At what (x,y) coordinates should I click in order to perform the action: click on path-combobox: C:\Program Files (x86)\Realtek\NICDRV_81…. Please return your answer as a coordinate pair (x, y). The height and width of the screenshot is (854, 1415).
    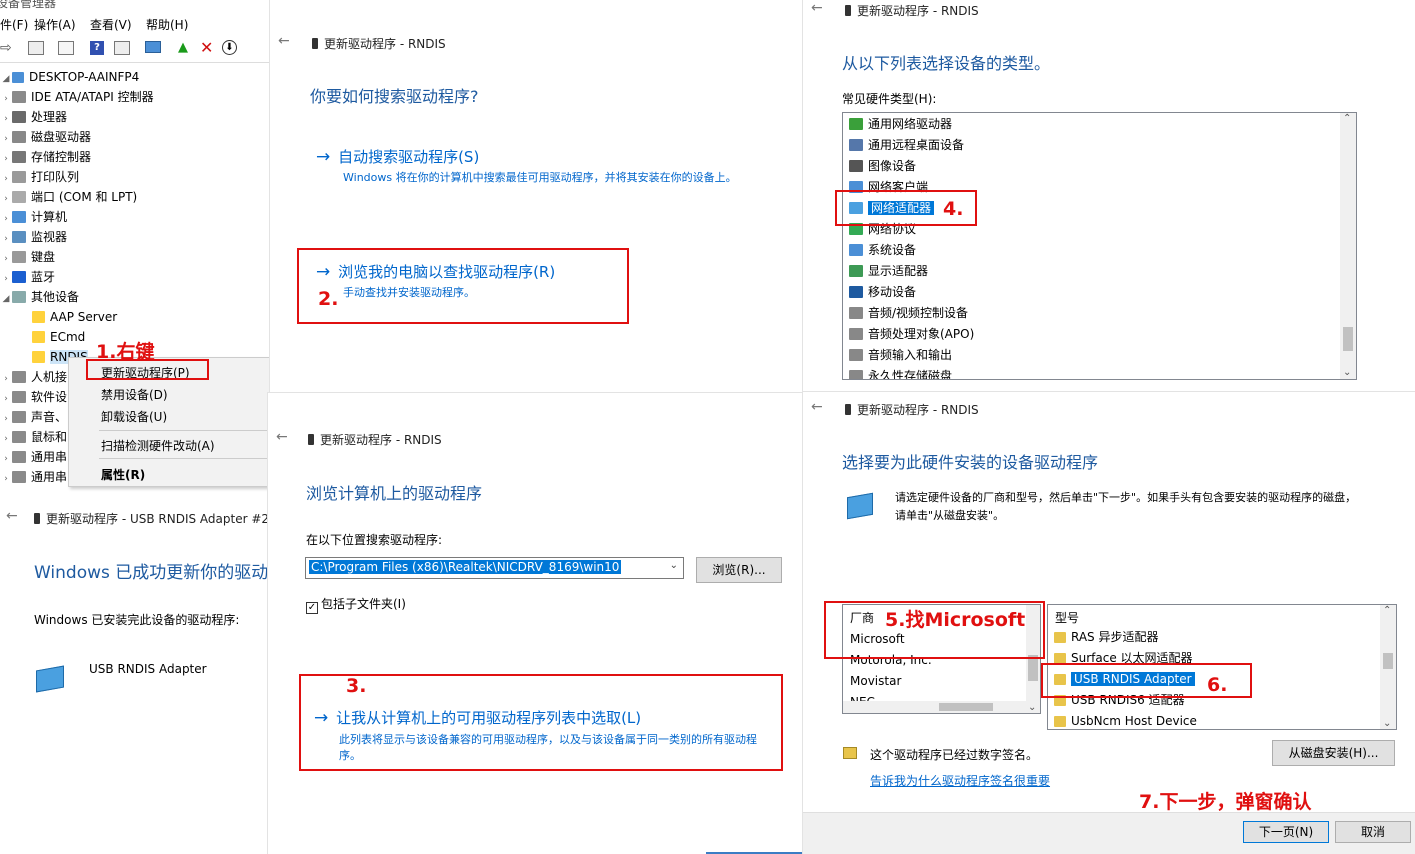
    Looking at the image, I should click on (494, 568).